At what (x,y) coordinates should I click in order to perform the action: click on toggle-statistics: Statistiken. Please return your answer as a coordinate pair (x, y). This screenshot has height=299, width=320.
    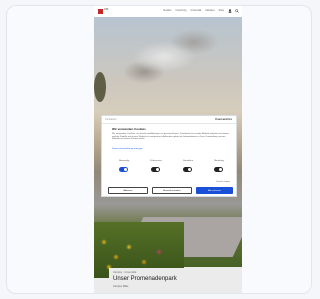
    Looking at the image, I should click on (188, 167).